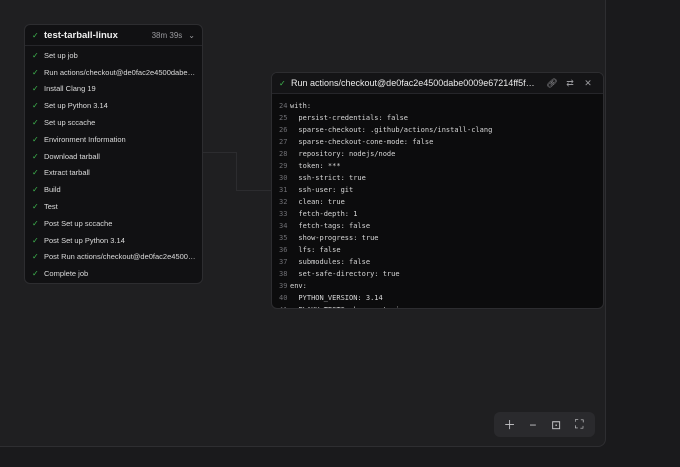 The height and width of the screenshot is (467, 680). What do you see at coordinates (283, 154) in the screenshot?
I see `line-number: 28` at bounding box center [283, 154].